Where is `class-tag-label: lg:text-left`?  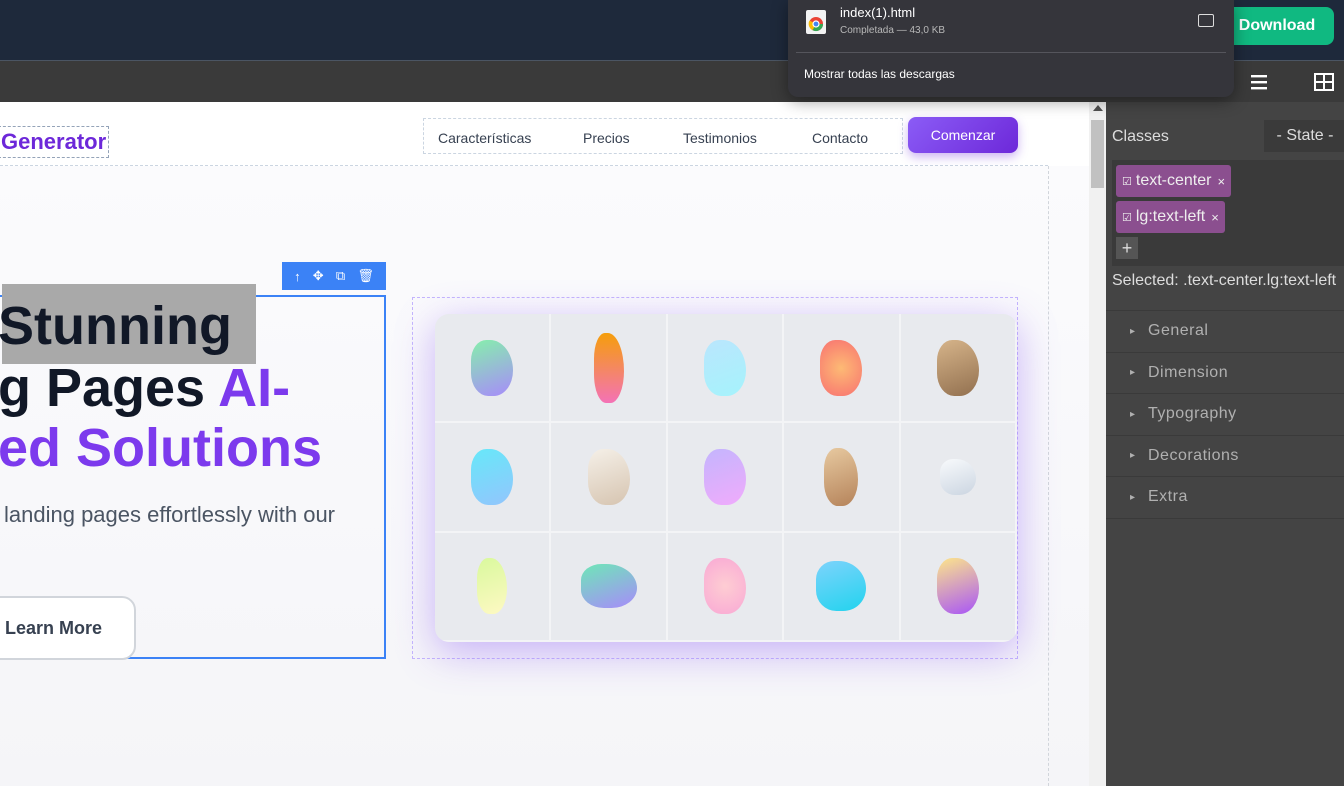 class-tag-label: lg:text-left is located at coordinates (1170, 216).